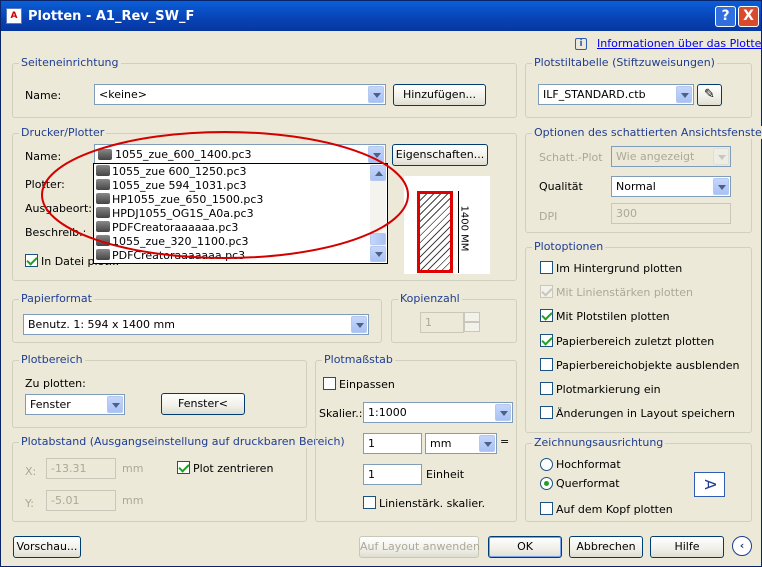  Describe the element at coordinates (588, 483) in the screenshot. I see `landscape-label: Querformat` at that location.